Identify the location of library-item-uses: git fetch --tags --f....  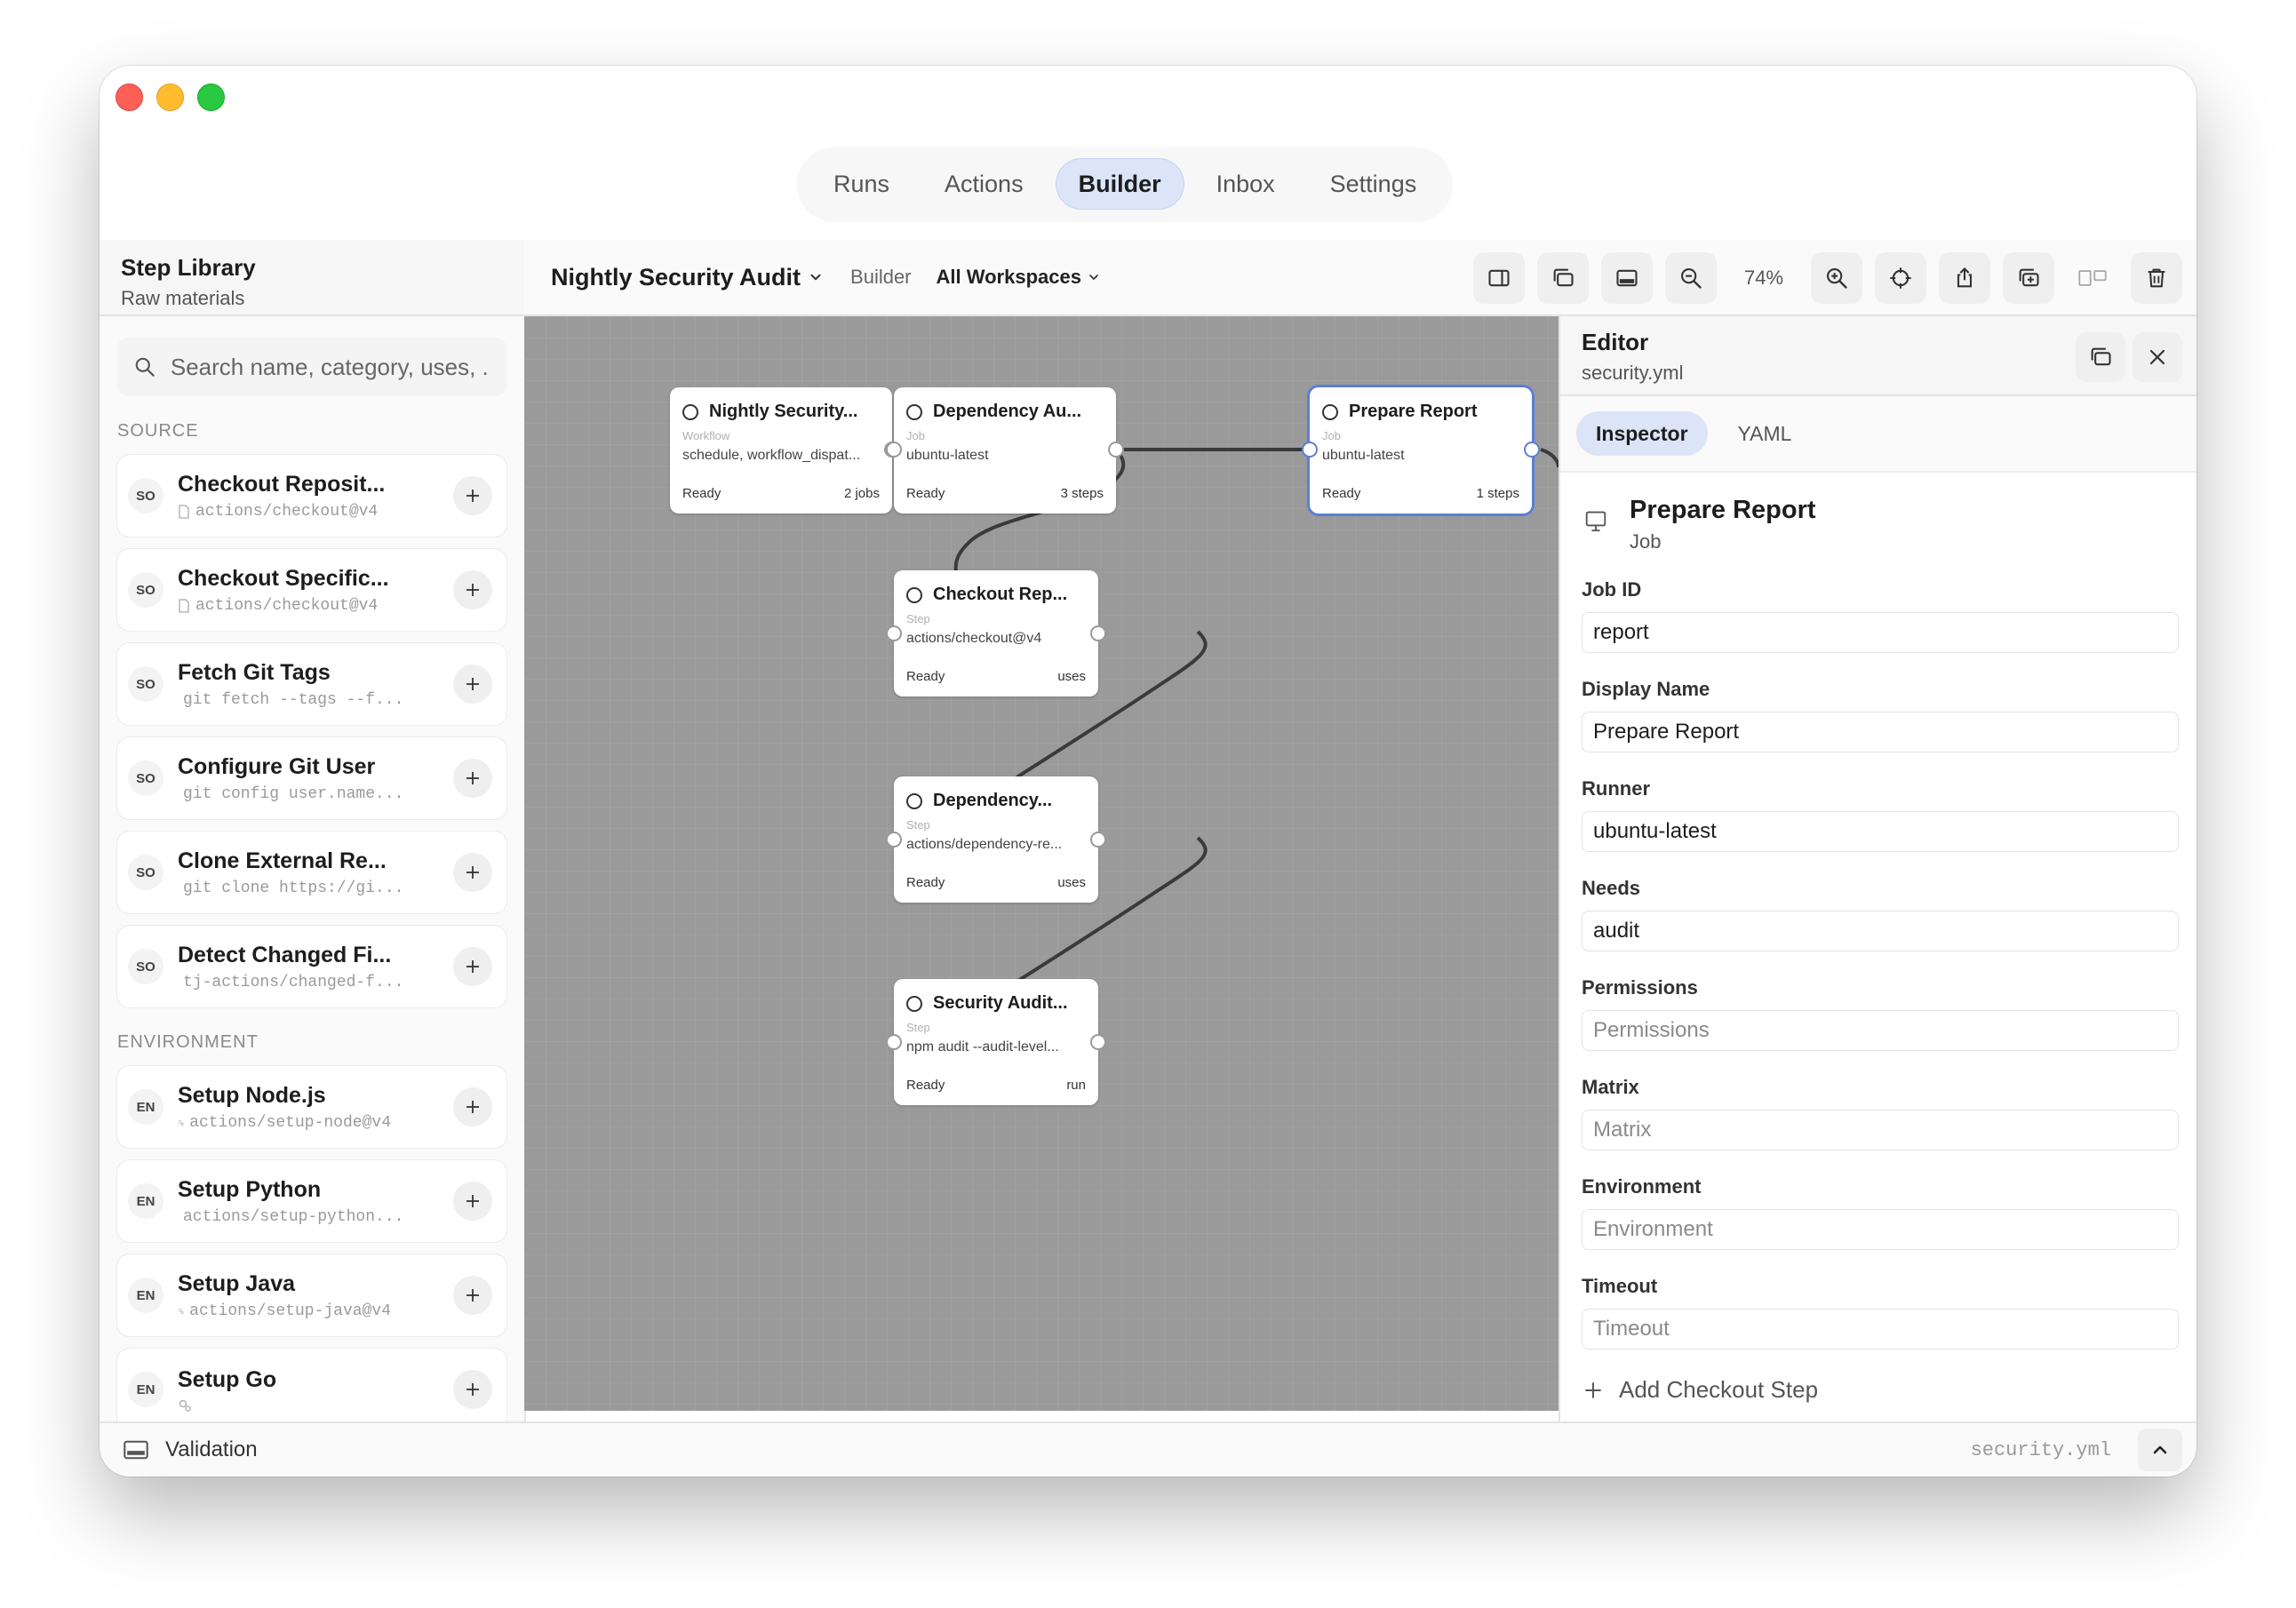
(290, 700).